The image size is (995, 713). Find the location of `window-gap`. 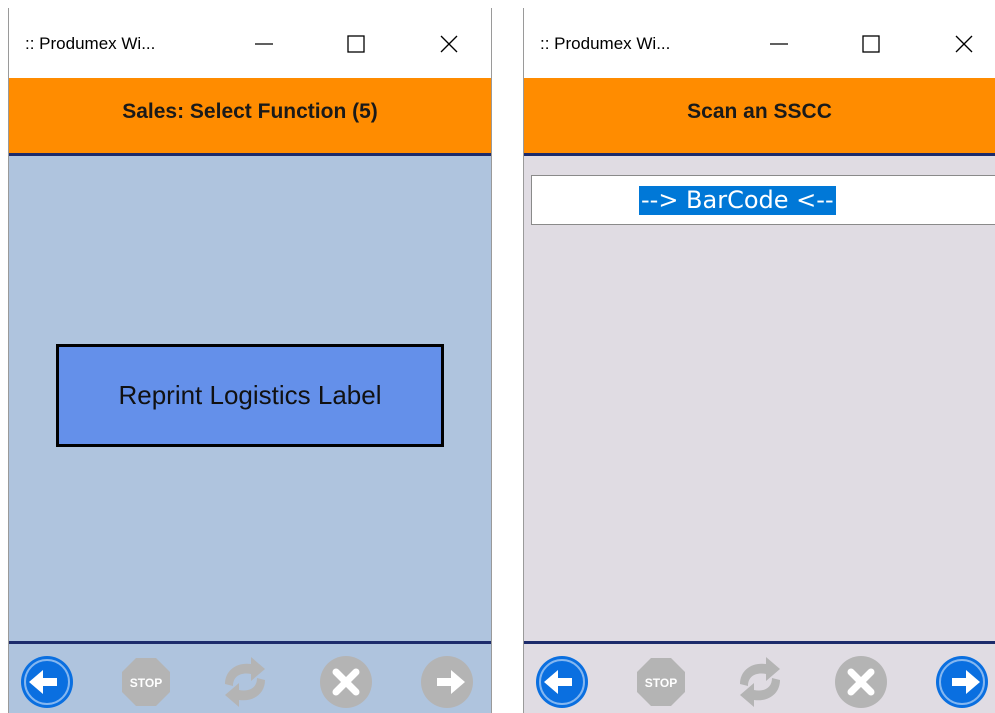

window-gap is located at coordinates (507, 356).